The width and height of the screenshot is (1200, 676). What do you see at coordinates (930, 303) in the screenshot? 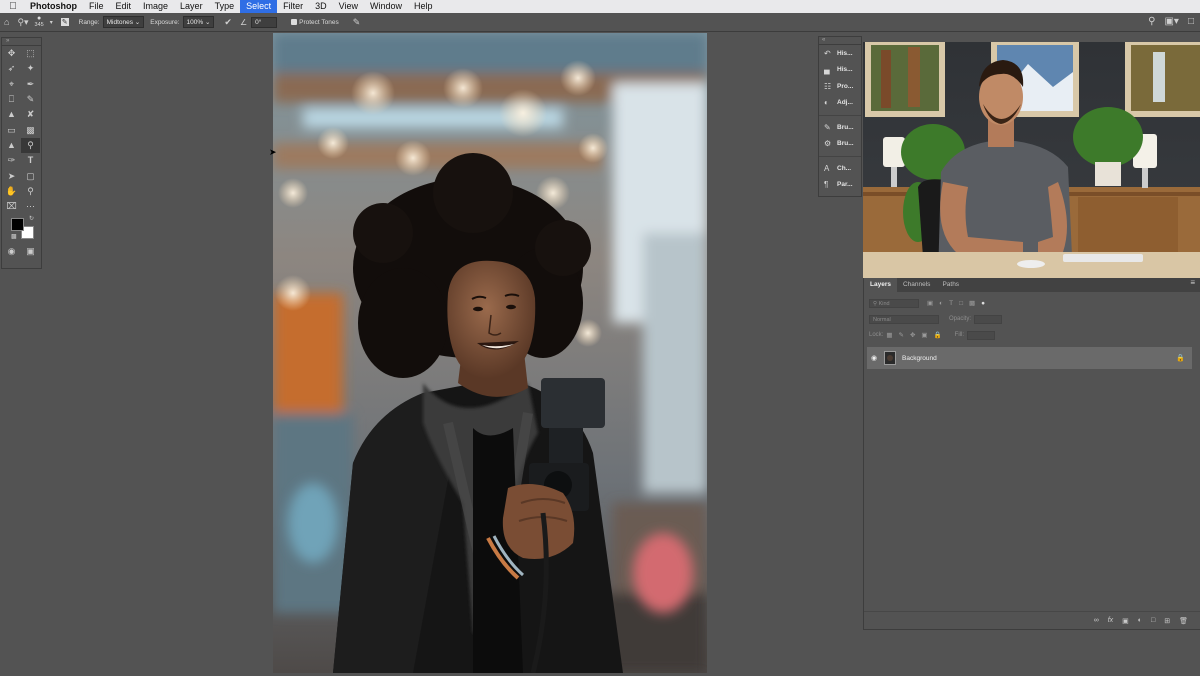
I see `filter-pixel-icon: ▣` at bounding box center [930, 303].